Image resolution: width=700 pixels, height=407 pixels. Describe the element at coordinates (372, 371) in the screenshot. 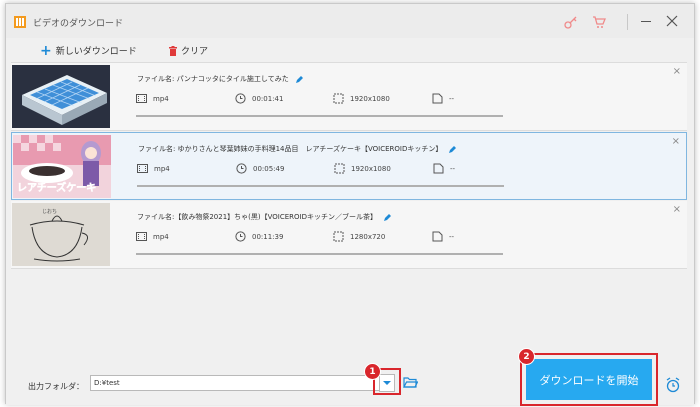

I see `step-badge-1: 1` at that location.